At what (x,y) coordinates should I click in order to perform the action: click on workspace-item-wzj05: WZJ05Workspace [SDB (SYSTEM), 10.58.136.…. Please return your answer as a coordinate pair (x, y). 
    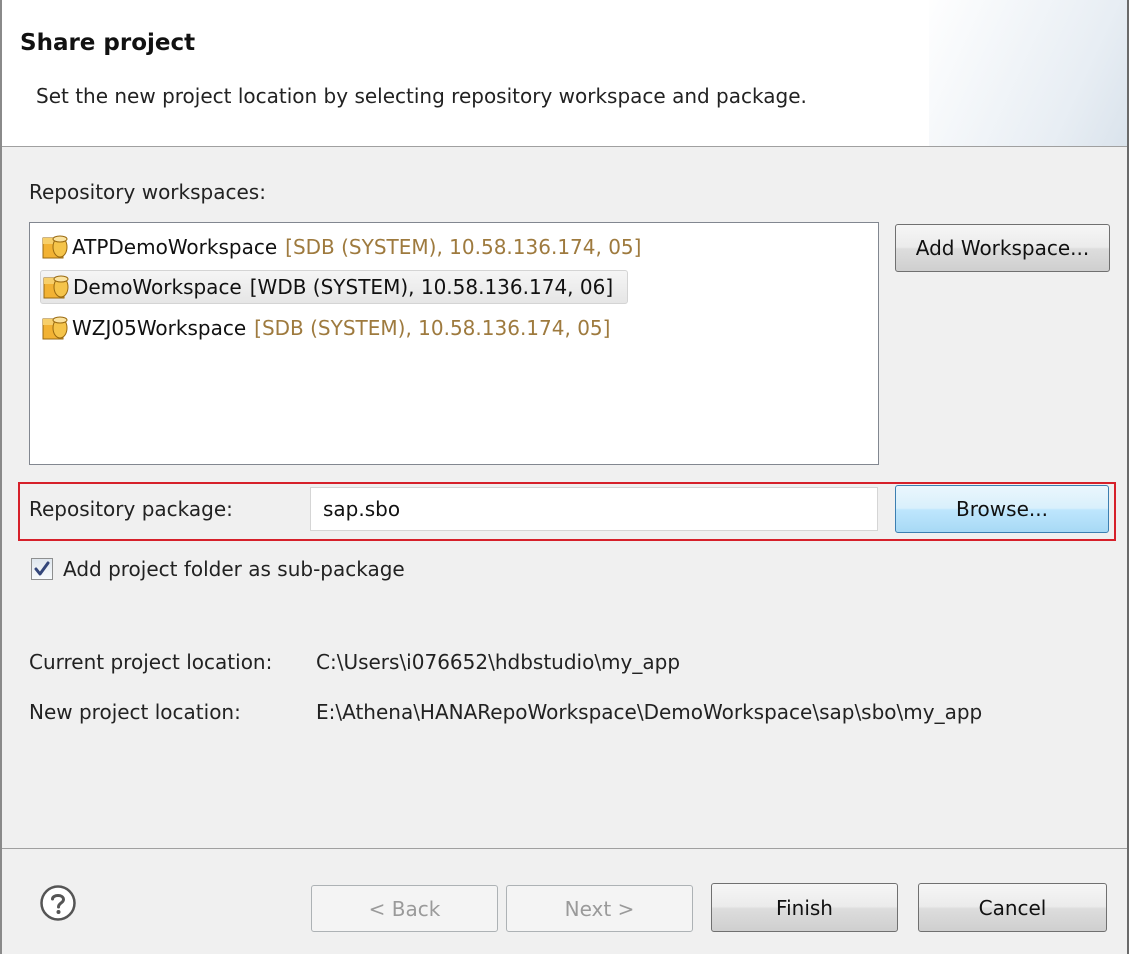
    Looking at the image, I should click on (332, 328).